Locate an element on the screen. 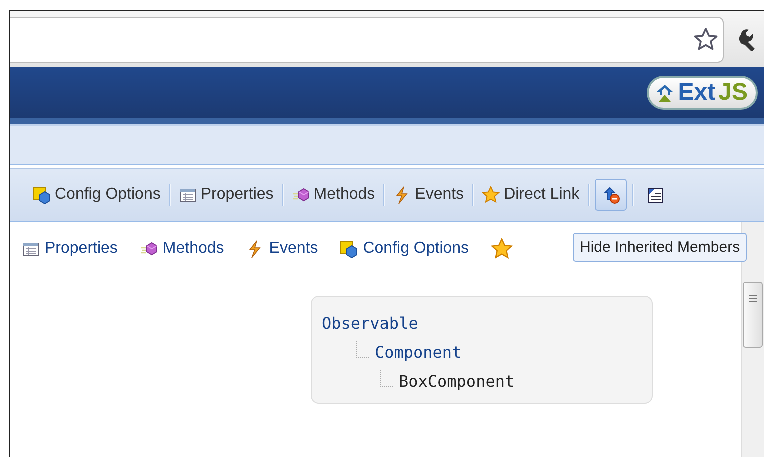  toggle-button is located at coordinates (610, 195).